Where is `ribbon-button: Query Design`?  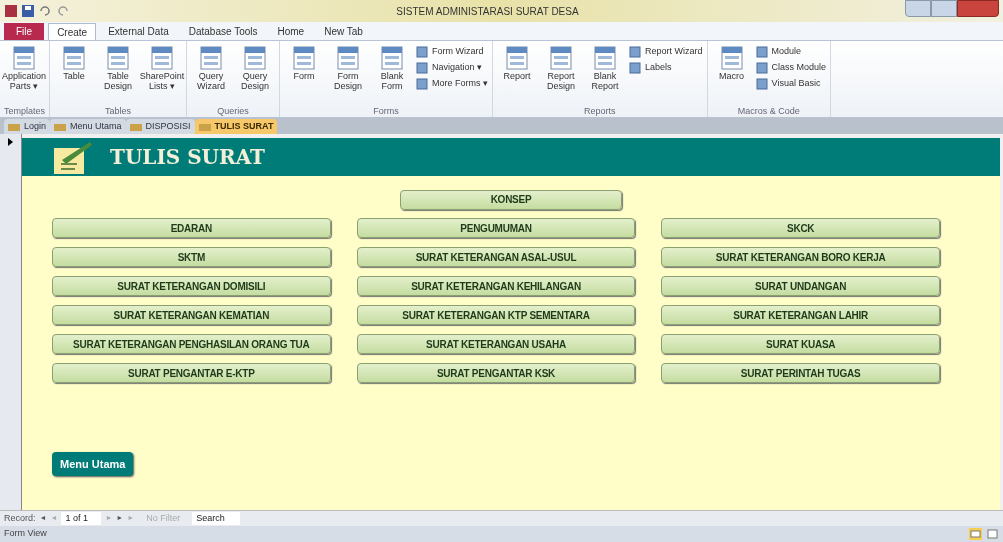 ribbon-button: Query Design is located at coordinates (255, 75).